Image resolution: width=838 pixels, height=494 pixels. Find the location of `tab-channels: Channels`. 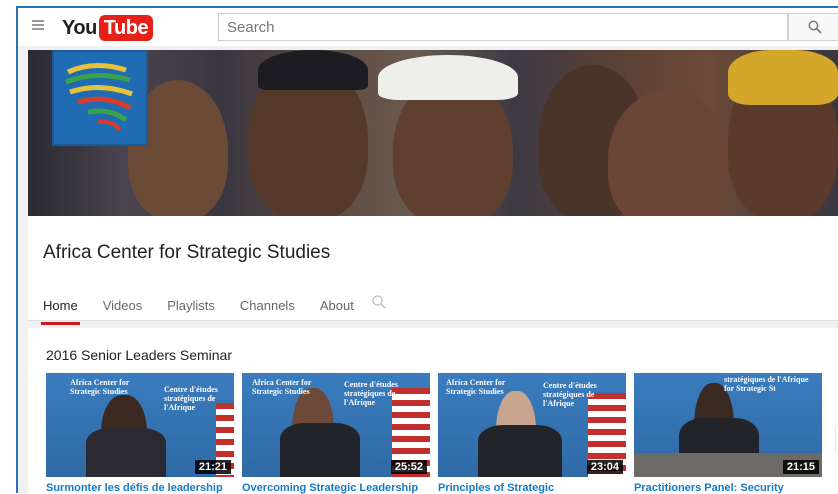

tab-channels: Channels is located at coordinates (267, 309).